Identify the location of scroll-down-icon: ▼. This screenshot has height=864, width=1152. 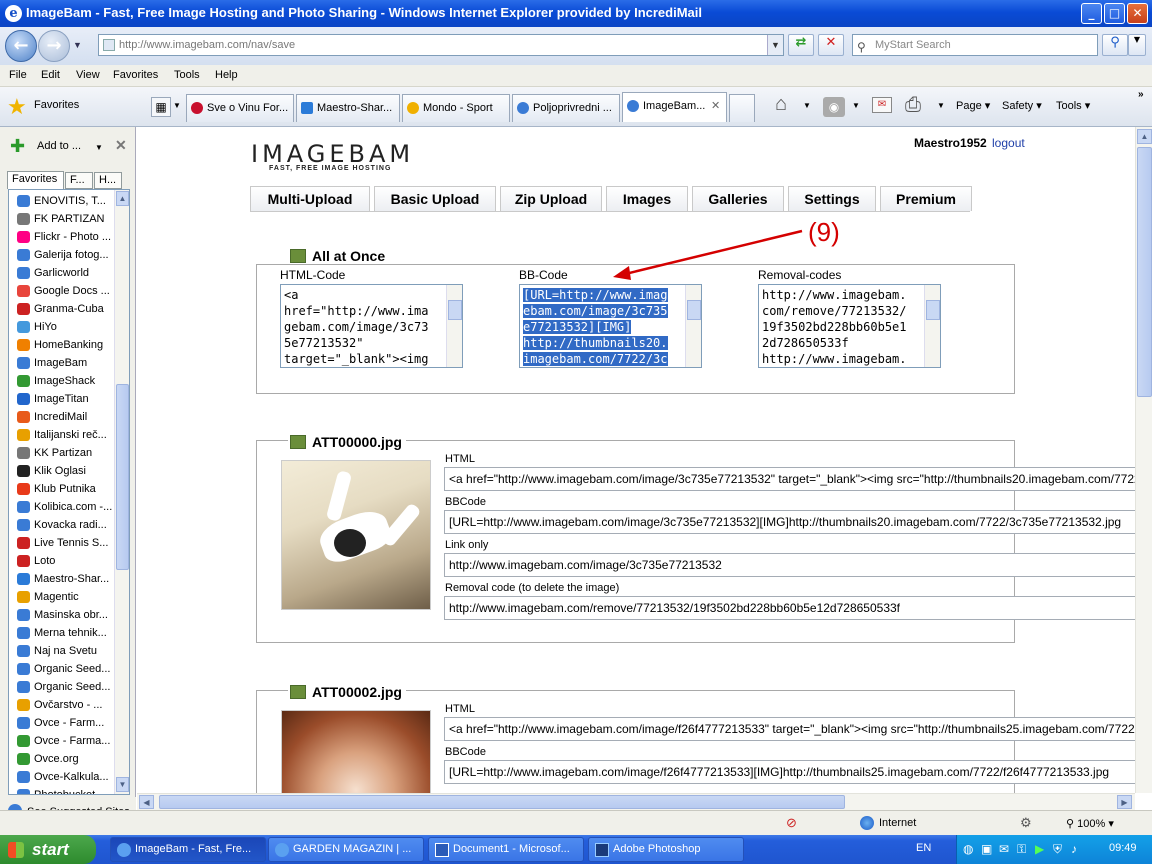
(122, 784).